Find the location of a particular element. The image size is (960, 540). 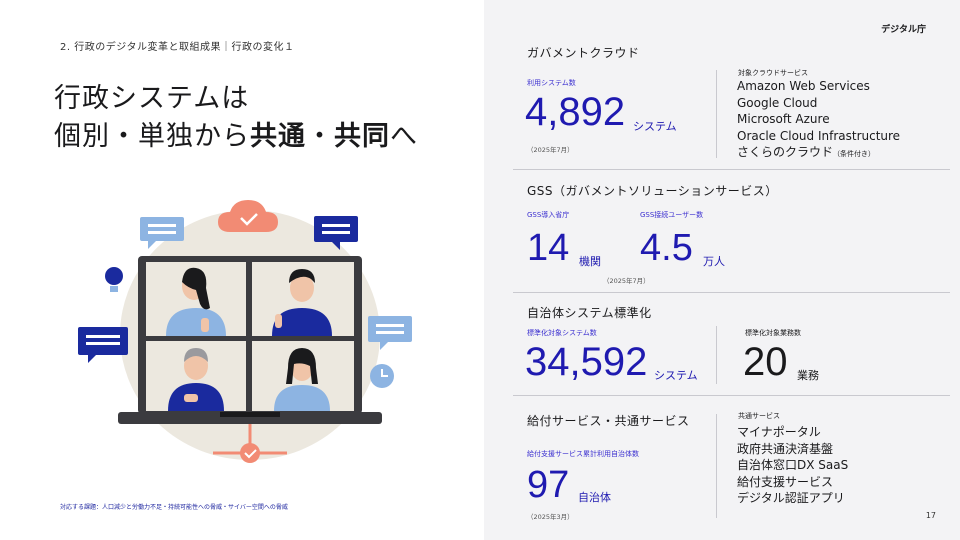

gss-date: （2025年7月） is located at coordinates (626, 281).